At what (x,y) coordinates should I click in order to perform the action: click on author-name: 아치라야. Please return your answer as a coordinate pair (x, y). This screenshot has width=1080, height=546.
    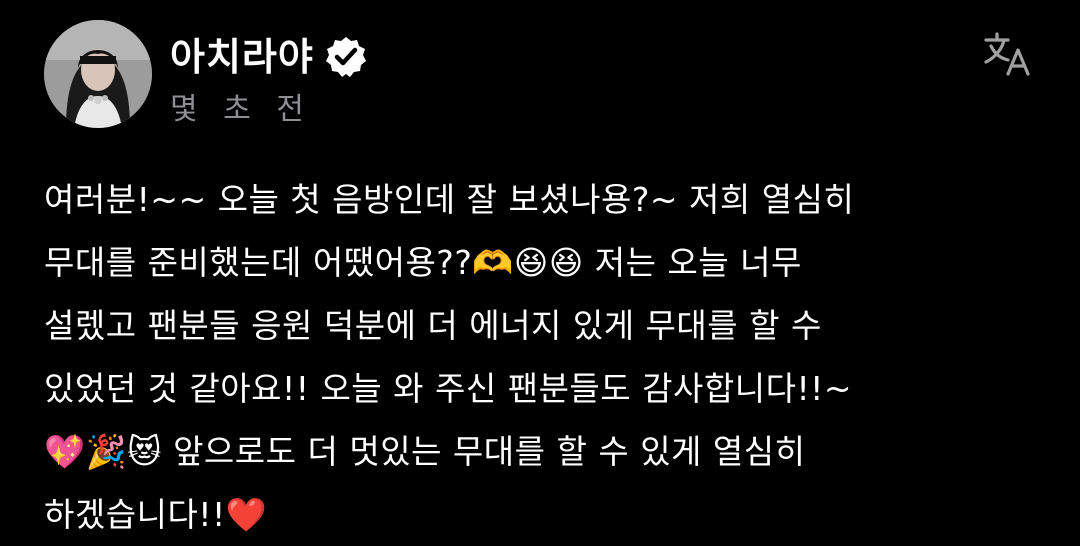
    Looking at the image, I should click on (242, 57).